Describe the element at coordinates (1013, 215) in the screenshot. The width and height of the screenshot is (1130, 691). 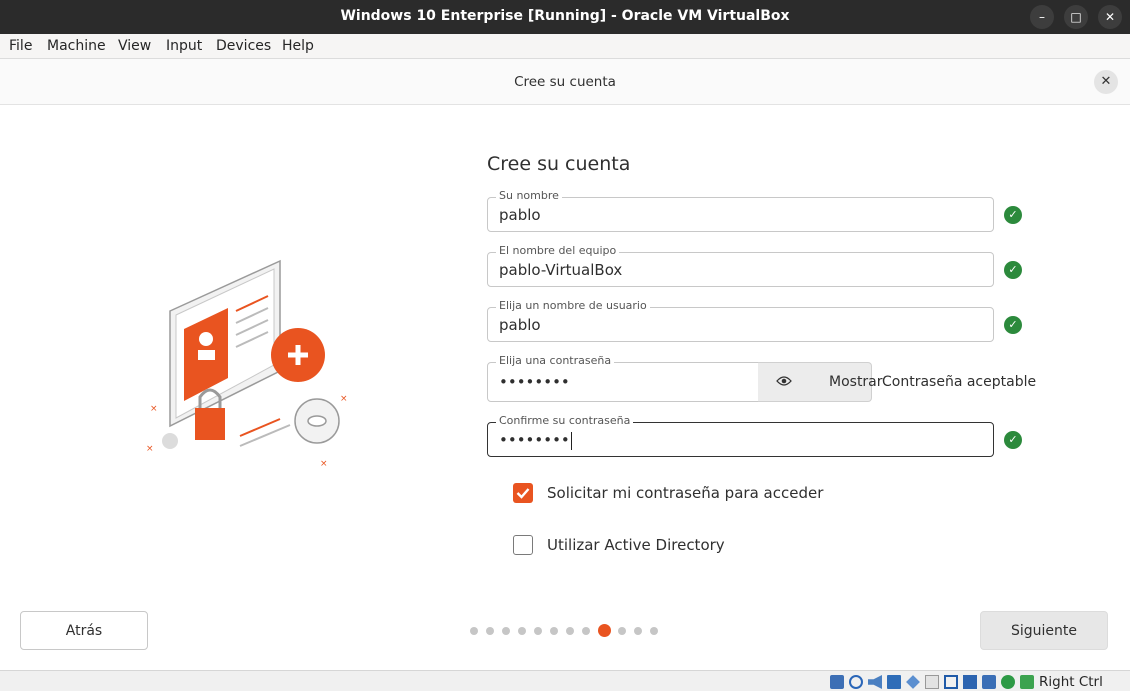
I see `name-valid-icon: ✓` at that location.